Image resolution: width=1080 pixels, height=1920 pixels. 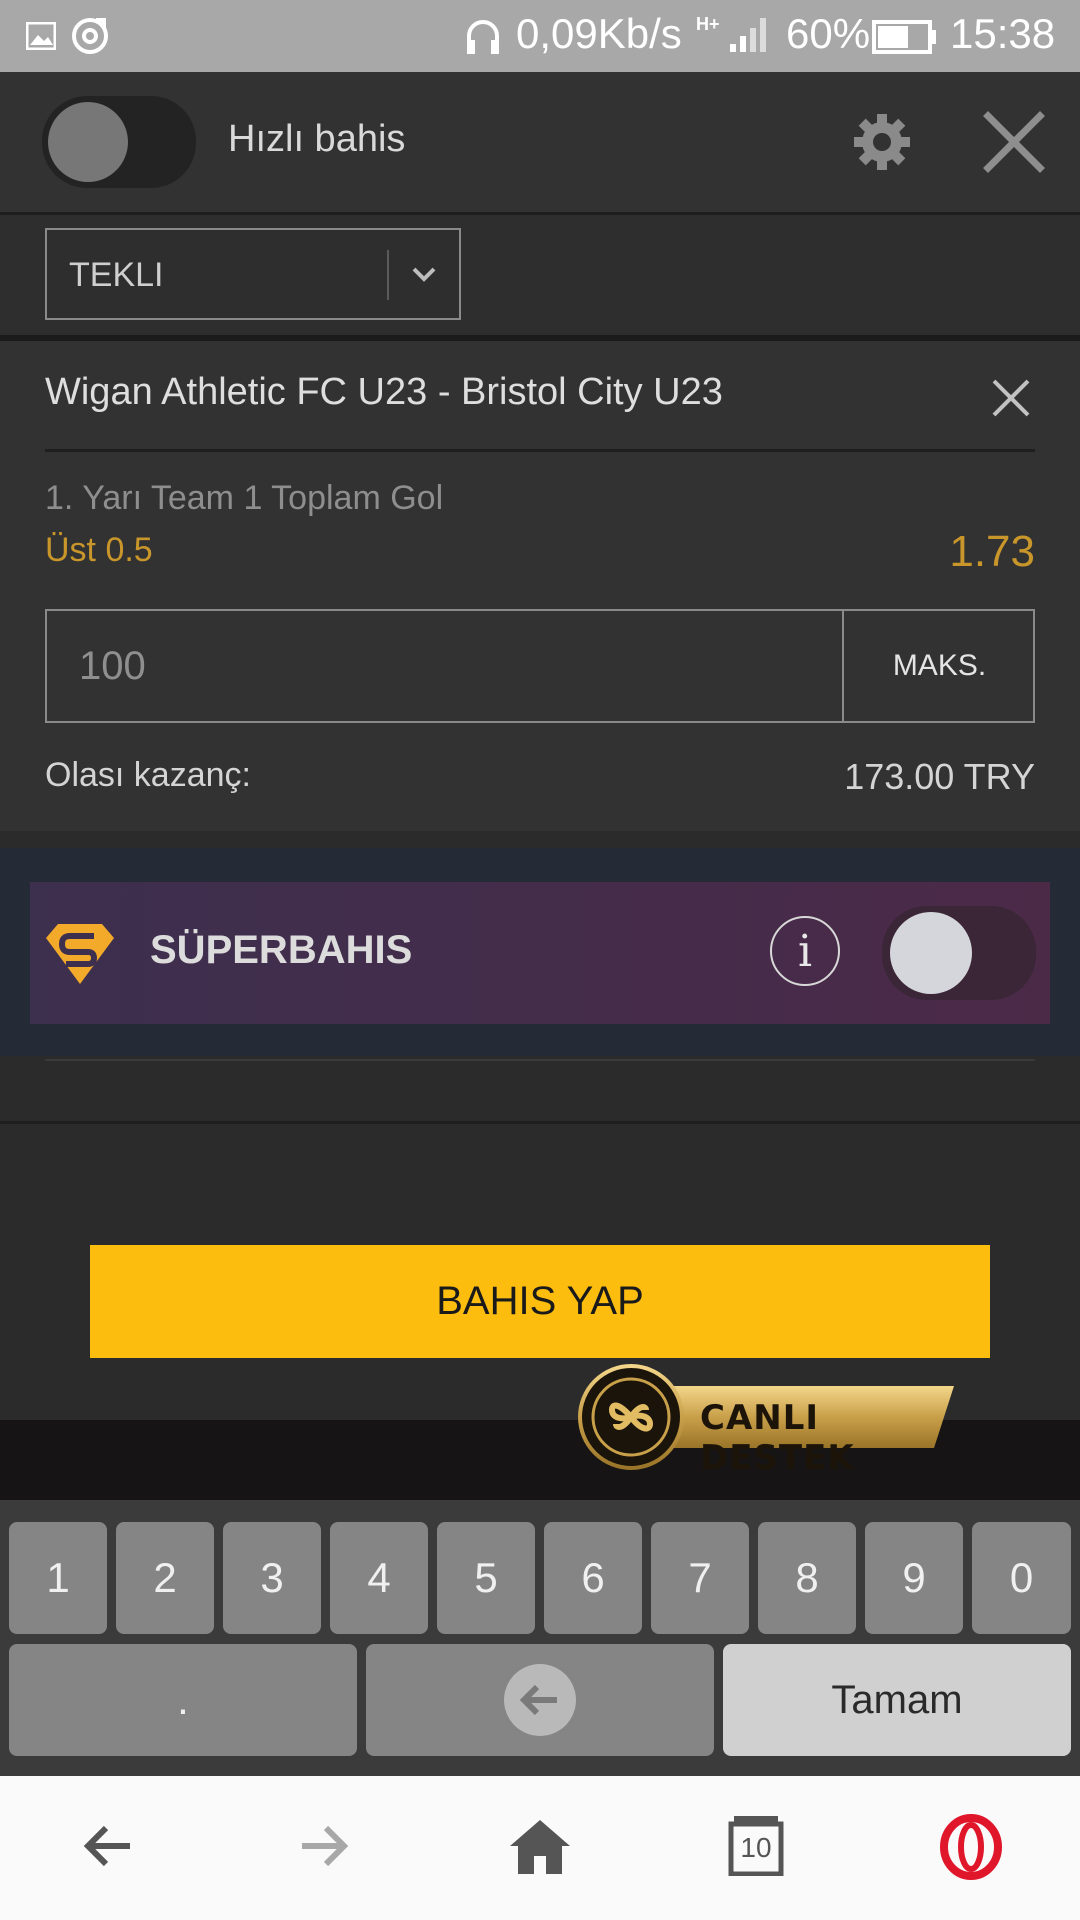 I want to click on stake-field-group: MAKS., so click(x=540, y=666).